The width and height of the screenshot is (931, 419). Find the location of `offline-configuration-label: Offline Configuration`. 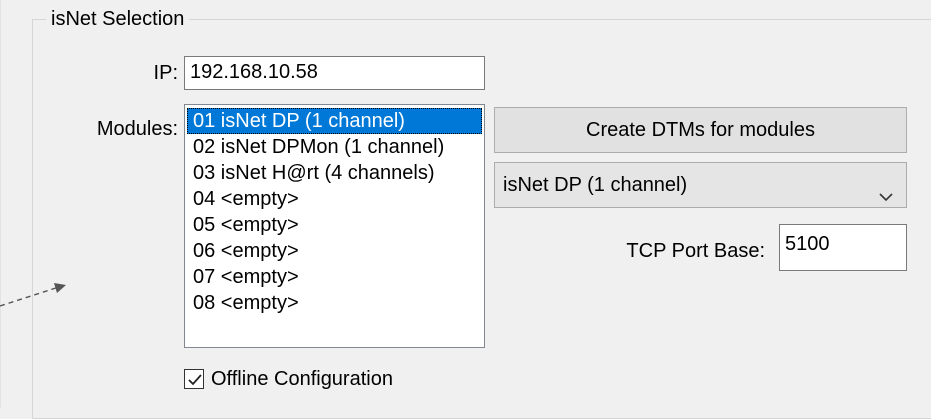

offline-configuration-label: Offline Configuration is located at coordinates (302, 378).